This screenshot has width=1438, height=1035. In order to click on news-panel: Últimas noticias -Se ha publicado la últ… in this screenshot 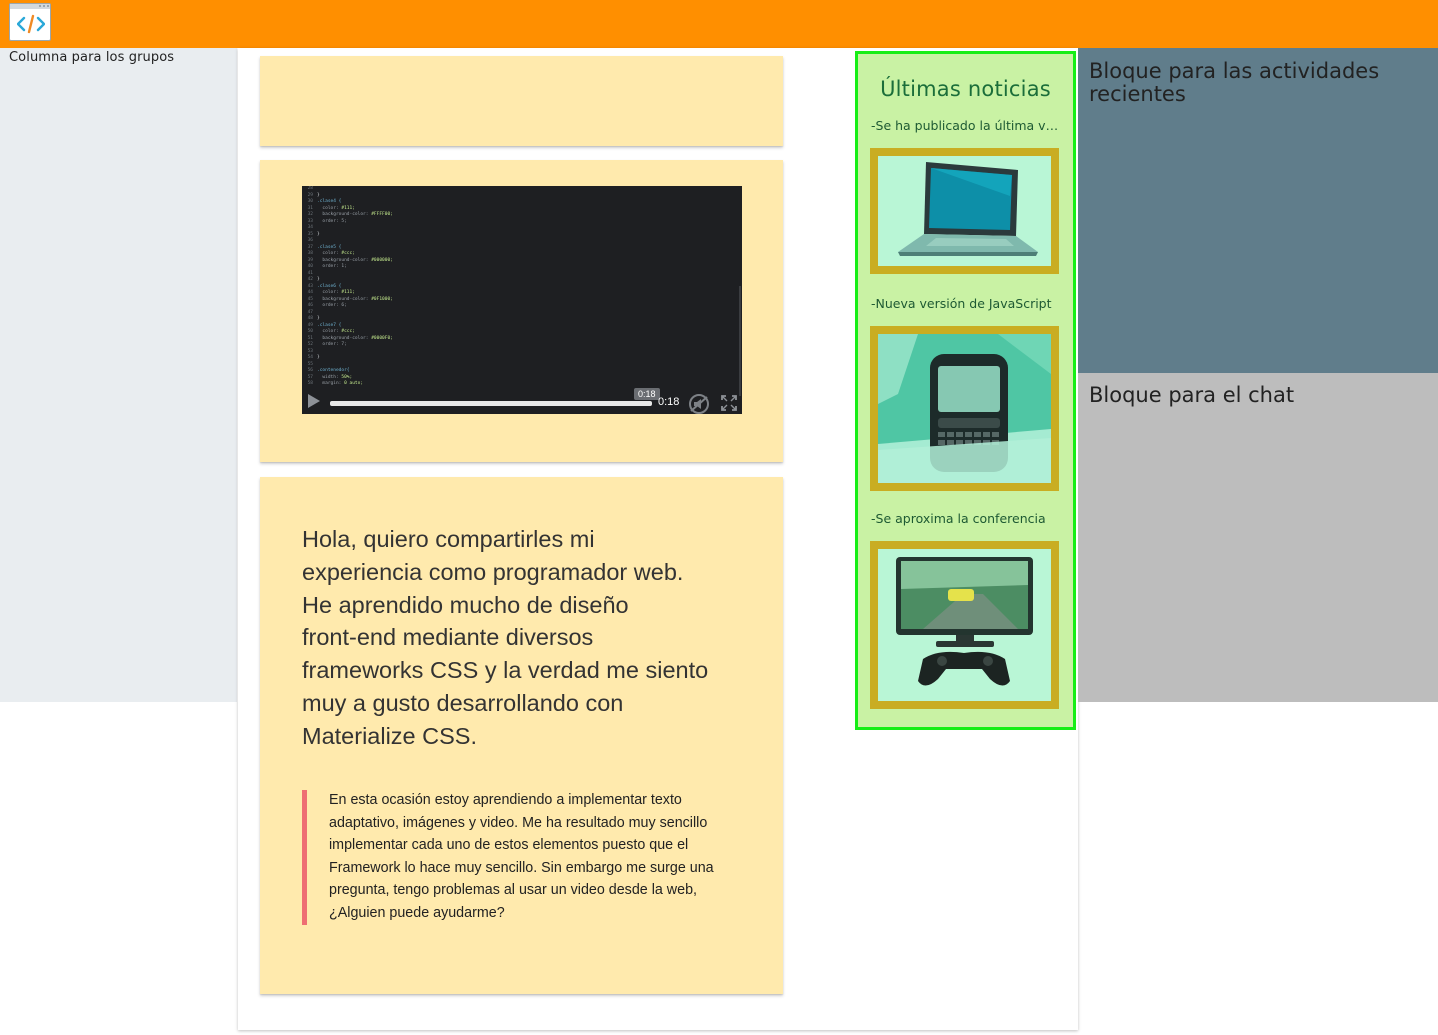, I will do `click(965, 390)`.